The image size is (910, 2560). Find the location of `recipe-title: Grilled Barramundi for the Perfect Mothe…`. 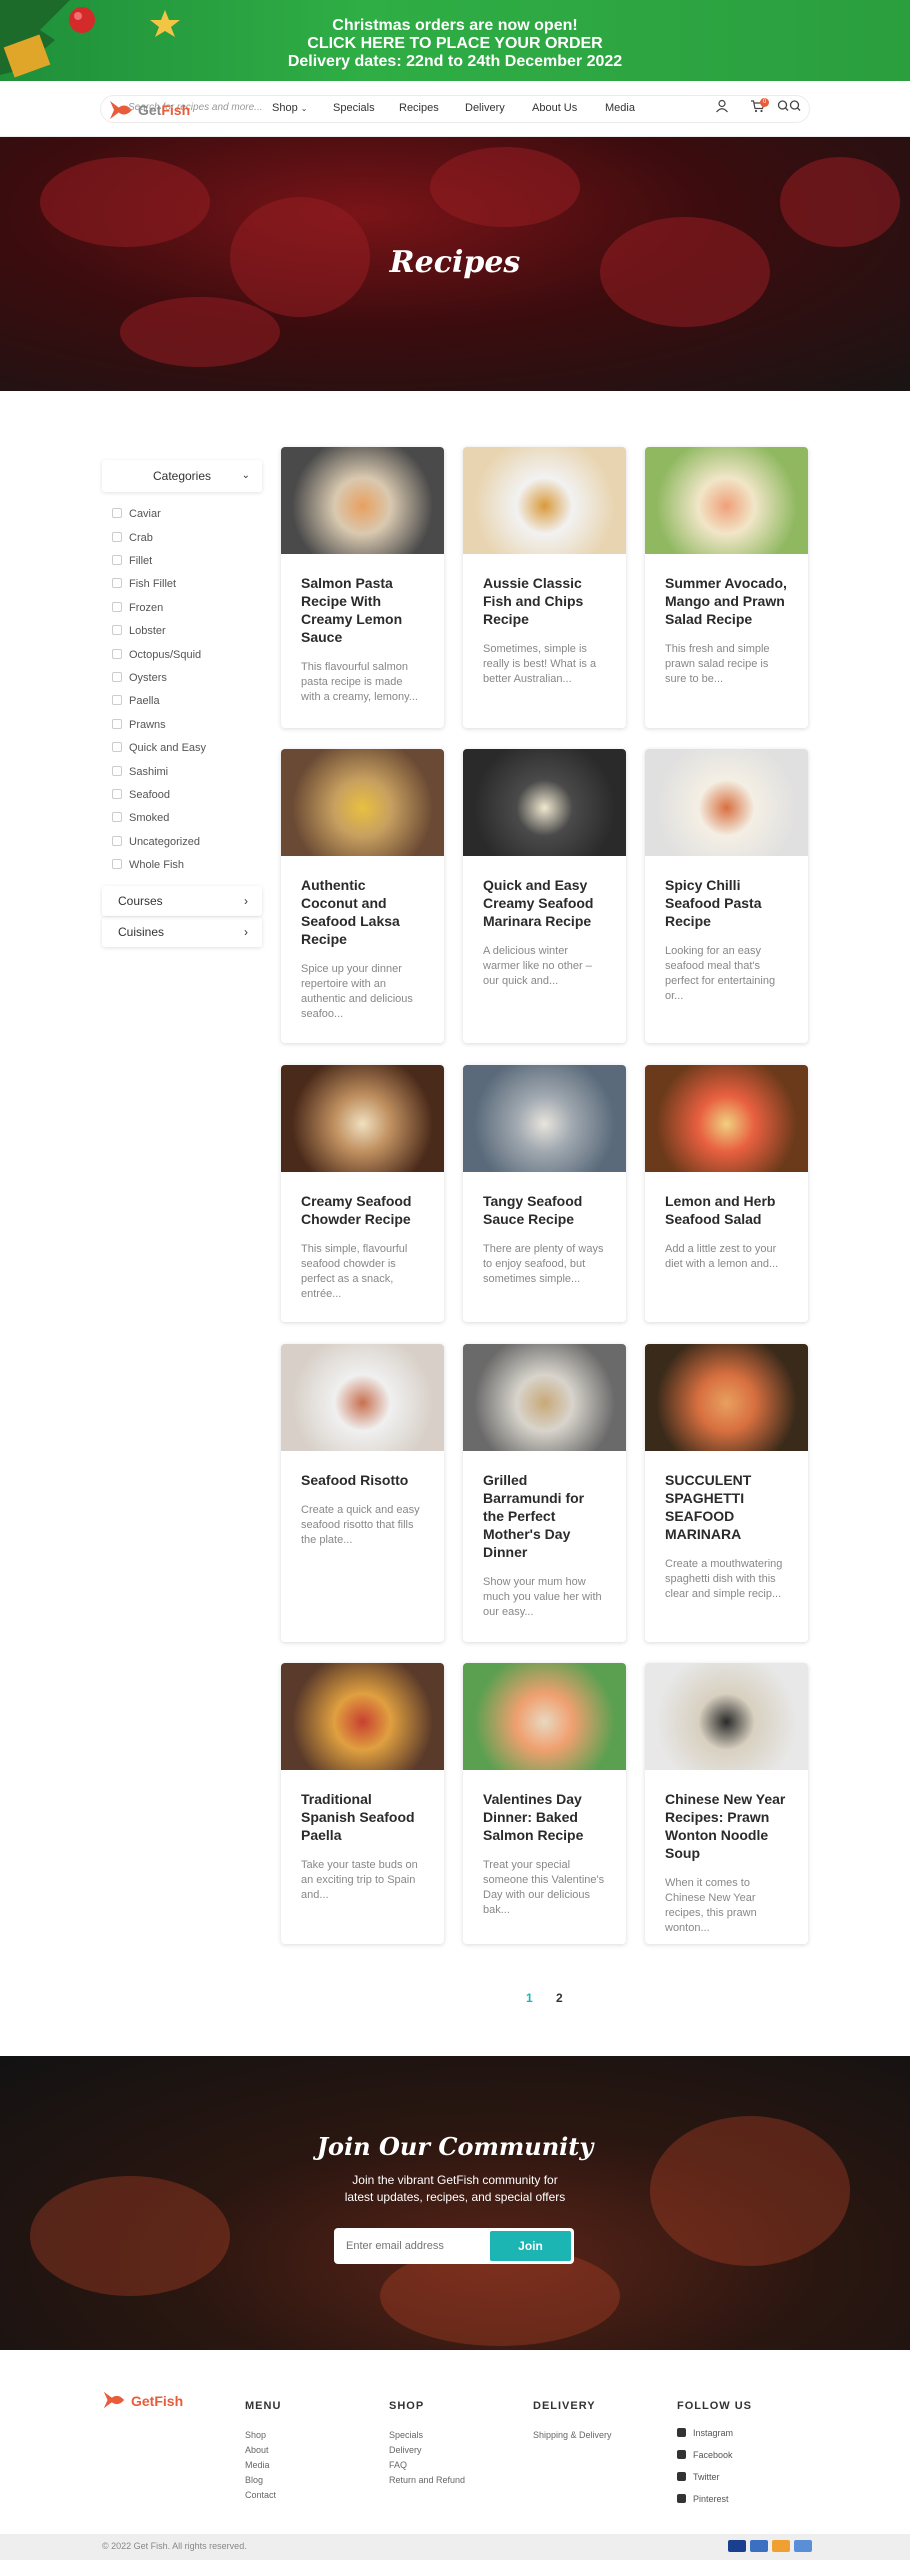

recipe-title: Grilled Barramundi for the Perfect Mothe… is located at coordinates (544, 1516).